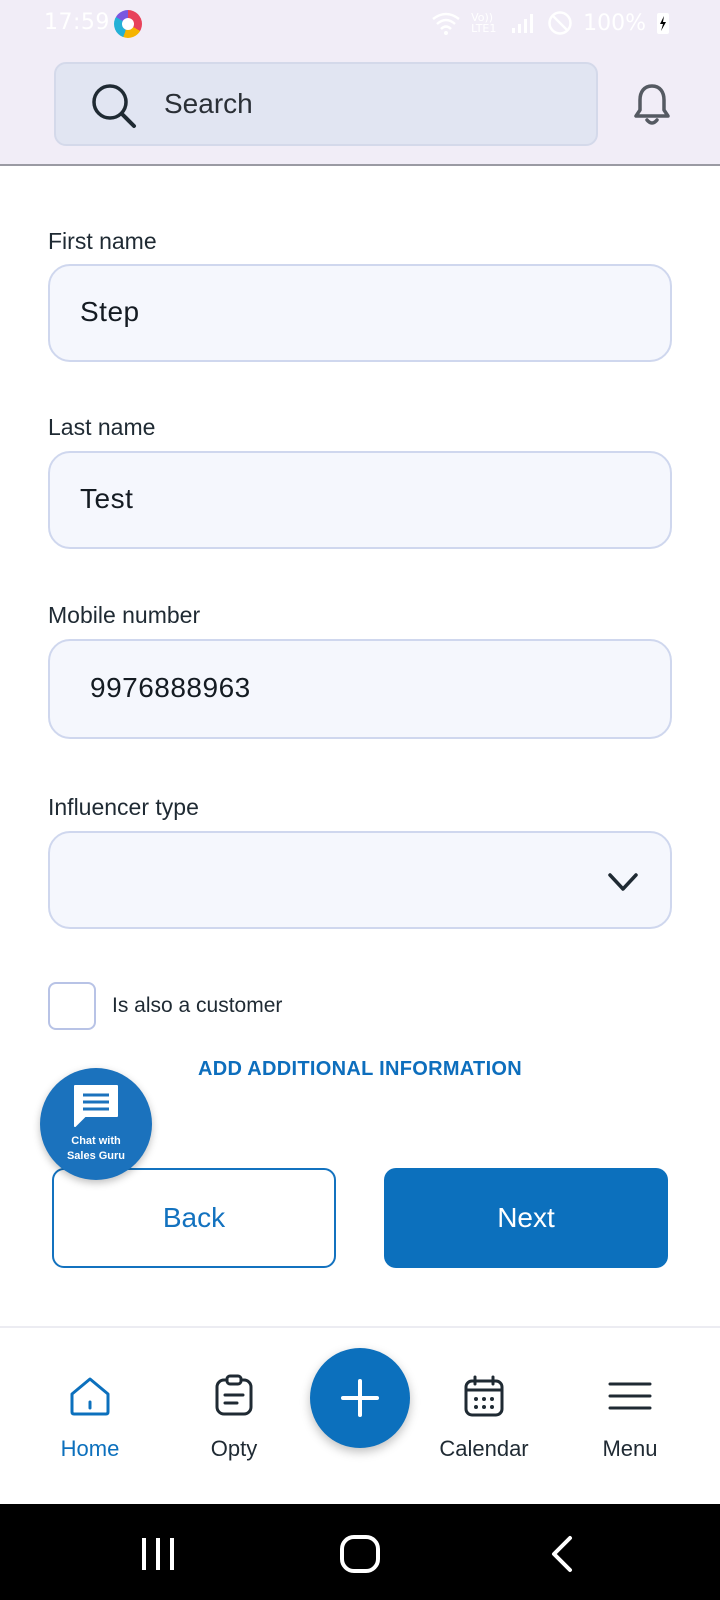 This screenshot has height=1600, width=720. I want to click on is-customer-checkbox, so click(72, 1006).